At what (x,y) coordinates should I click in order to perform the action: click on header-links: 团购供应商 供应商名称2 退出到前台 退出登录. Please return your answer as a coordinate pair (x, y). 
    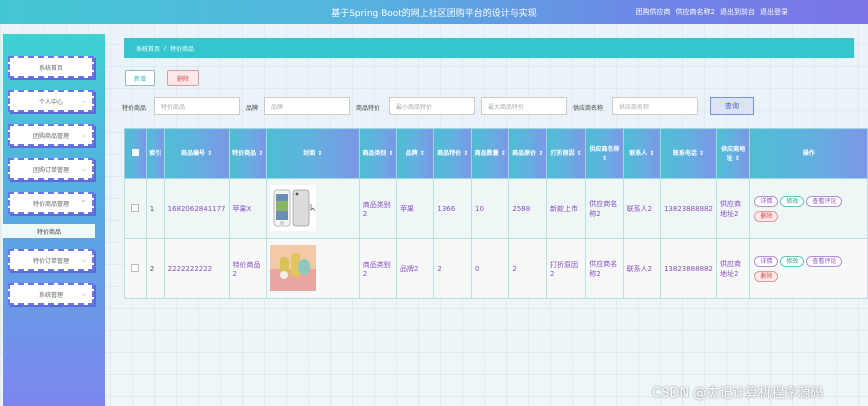
    Looking at the image, I should click on (712, 12).